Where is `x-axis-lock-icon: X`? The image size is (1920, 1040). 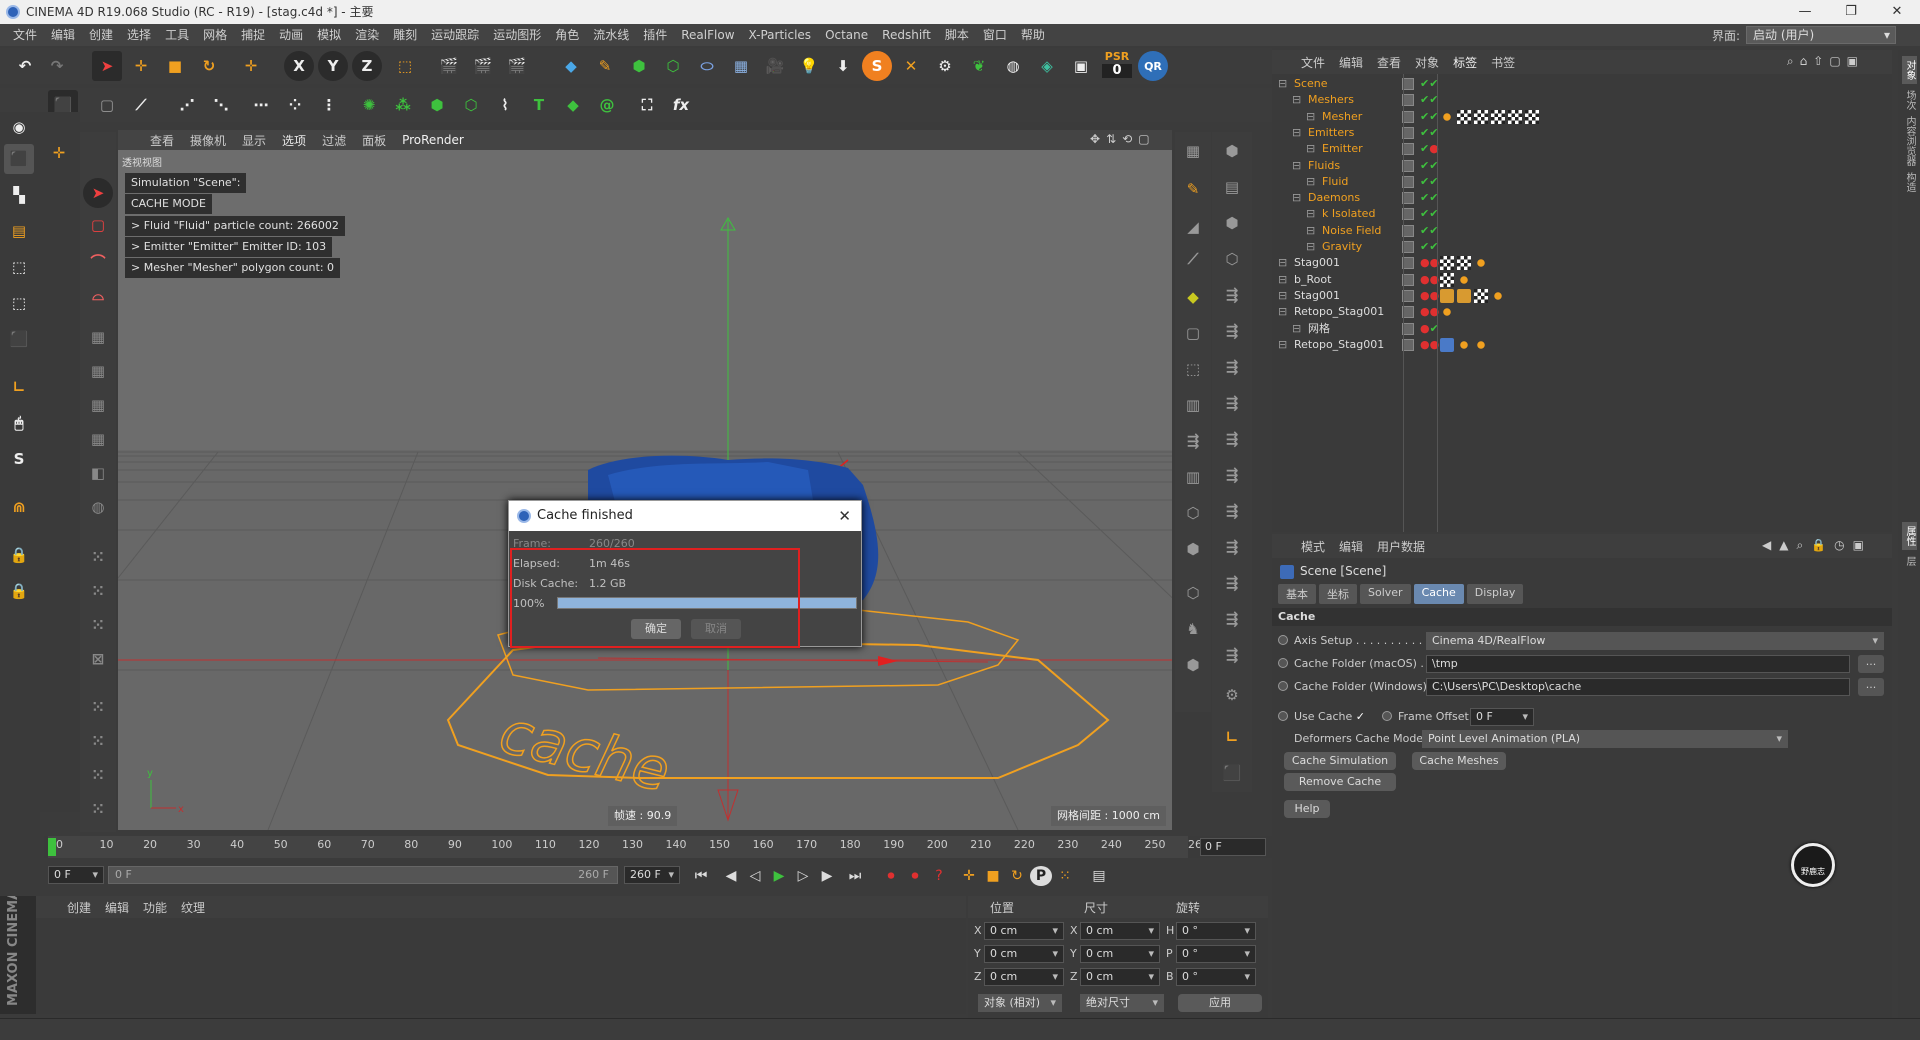 x-axis-lock-icon: X is located at coordinates (299, 66).